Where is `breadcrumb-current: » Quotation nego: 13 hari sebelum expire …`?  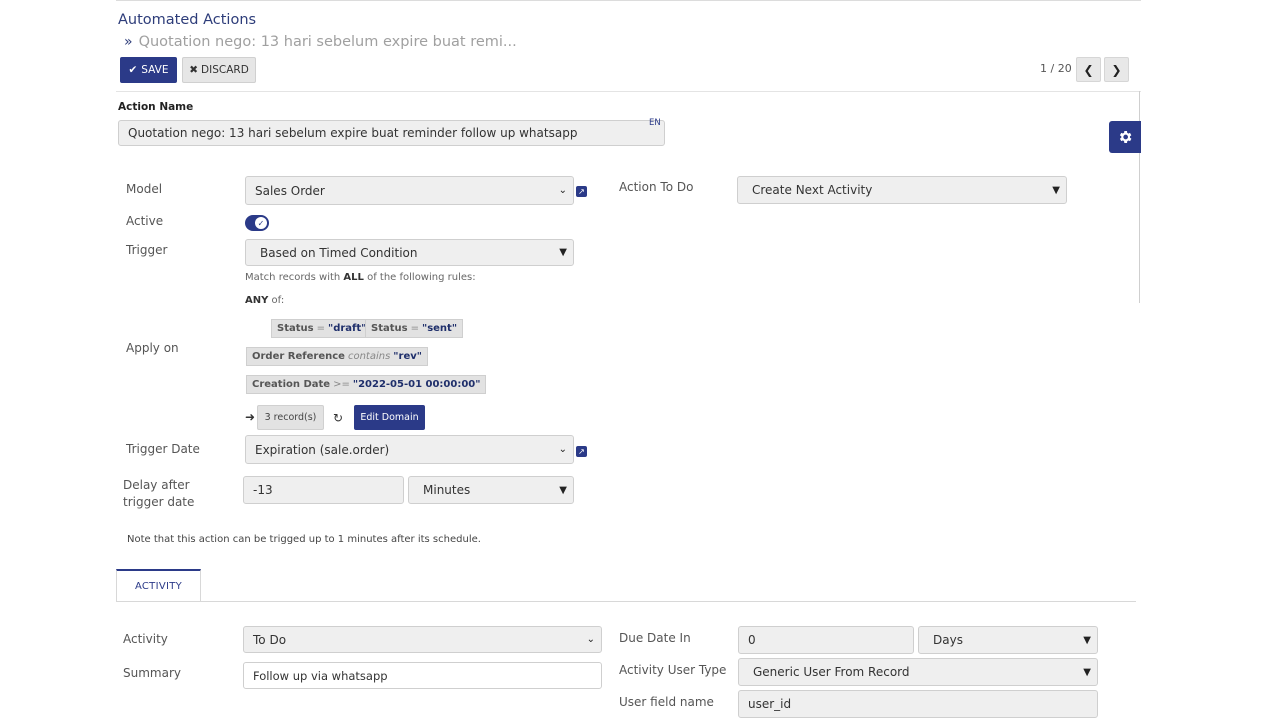
breadcrumb-current: » Quotation nego: 13 hari sebelum expire … is located at coordinates (320, 42).